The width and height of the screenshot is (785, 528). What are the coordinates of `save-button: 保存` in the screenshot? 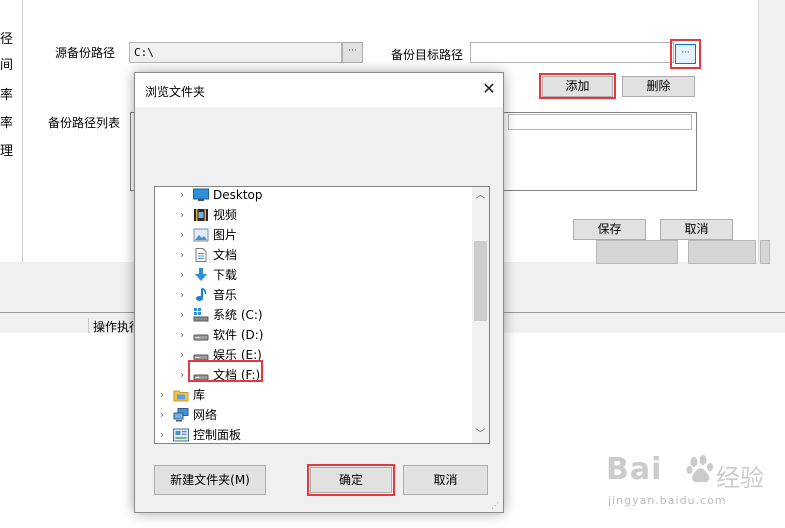 It's located at (609, 229).